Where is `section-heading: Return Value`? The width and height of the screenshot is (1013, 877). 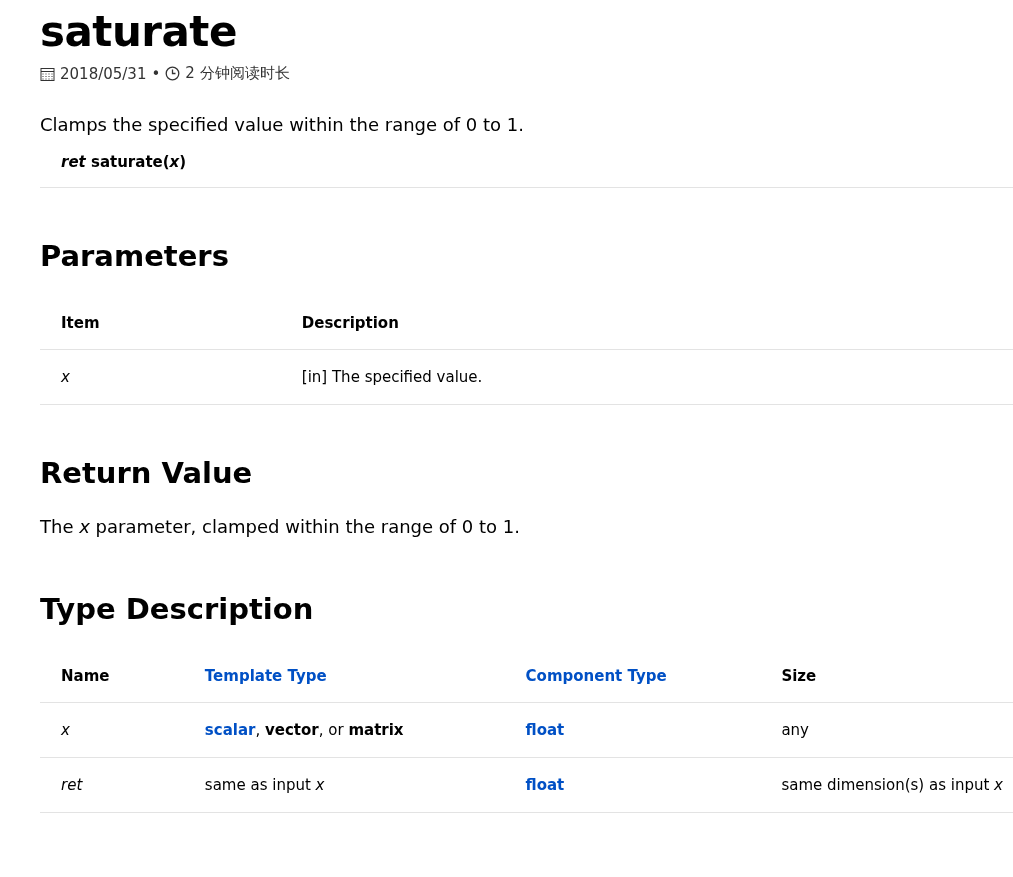 section-heading: Return Value is located at coordinates (147, 473).